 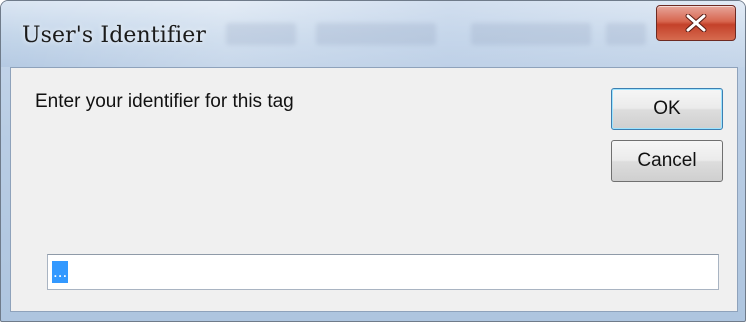 I want to click on close-icon, so click(x=696, y=23).